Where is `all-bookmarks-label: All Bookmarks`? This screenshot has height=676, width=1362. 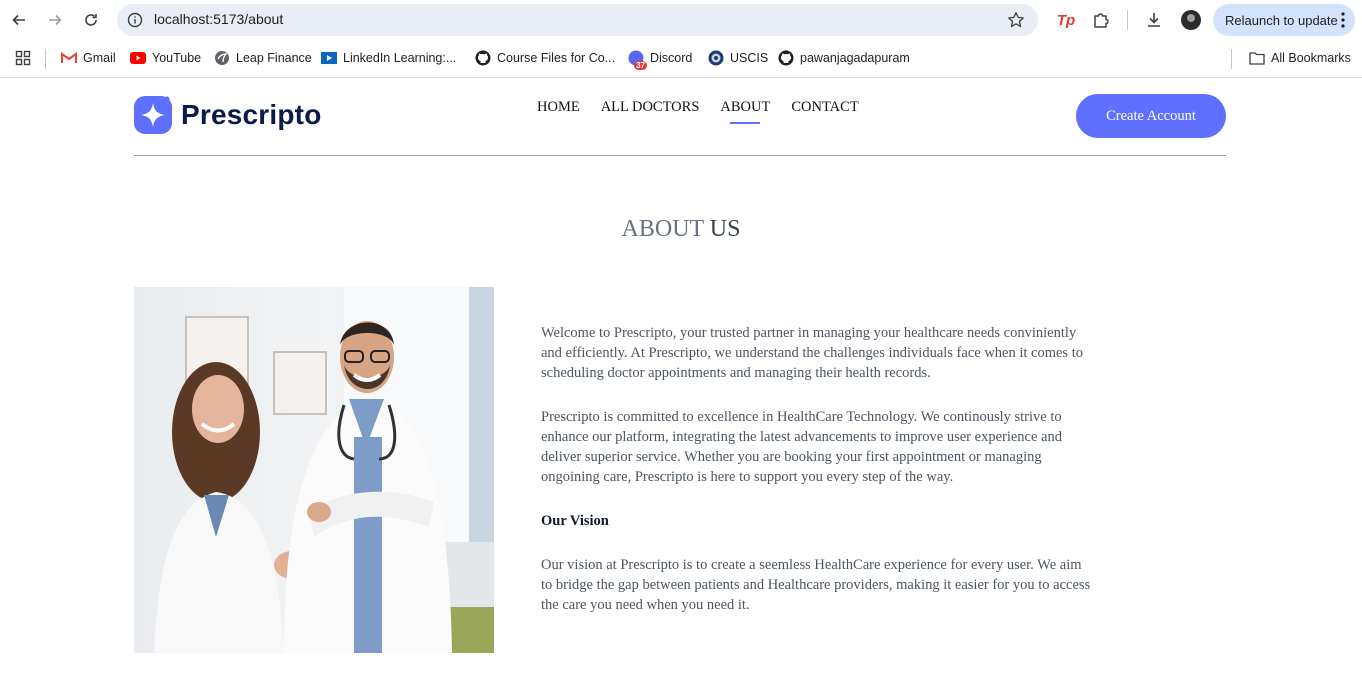 all-bookmarks-label: All Bookmarks is located at coordinates (1311, 58).